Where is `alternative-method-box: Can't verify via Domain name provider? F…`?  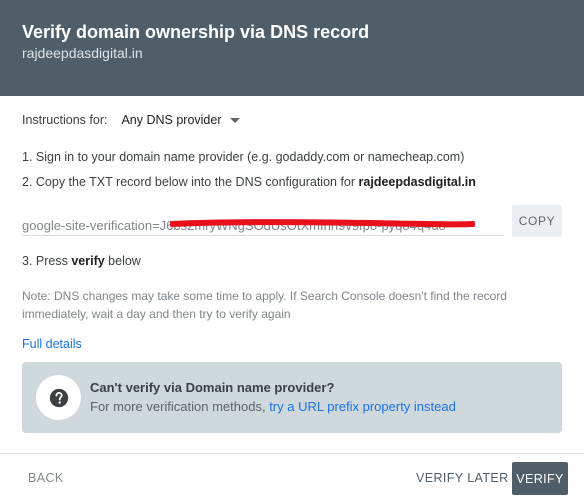
alternative-method-box: Can't verify via Domain name provider? F… is located at coordinates (292, 397).